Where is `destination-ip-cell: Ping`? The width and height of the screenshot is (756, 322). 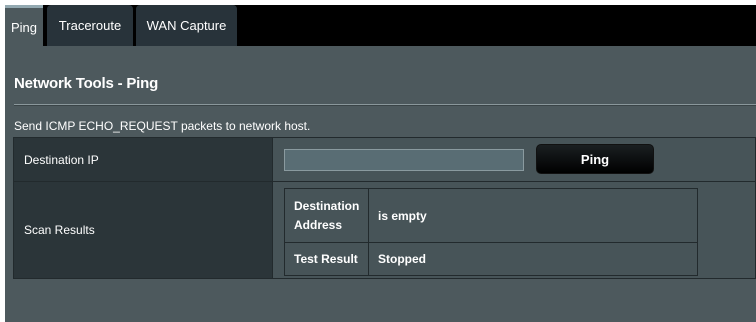 destination-ip-cell: Ping is located at coordinates (513, 159).